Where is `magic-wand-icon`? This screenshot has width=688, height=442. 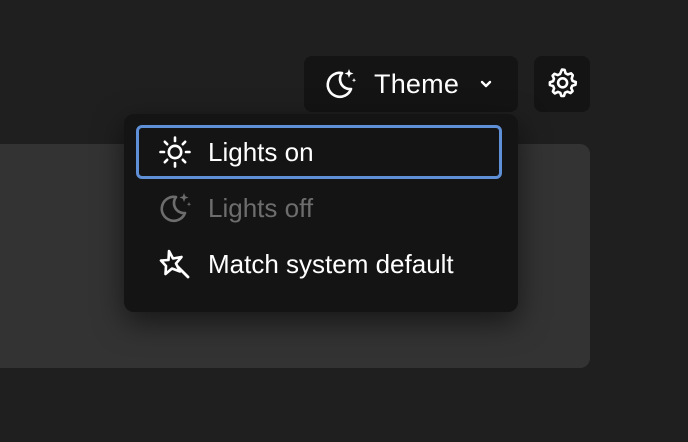
magic-wand-icon is located at coordinates (175, 264).